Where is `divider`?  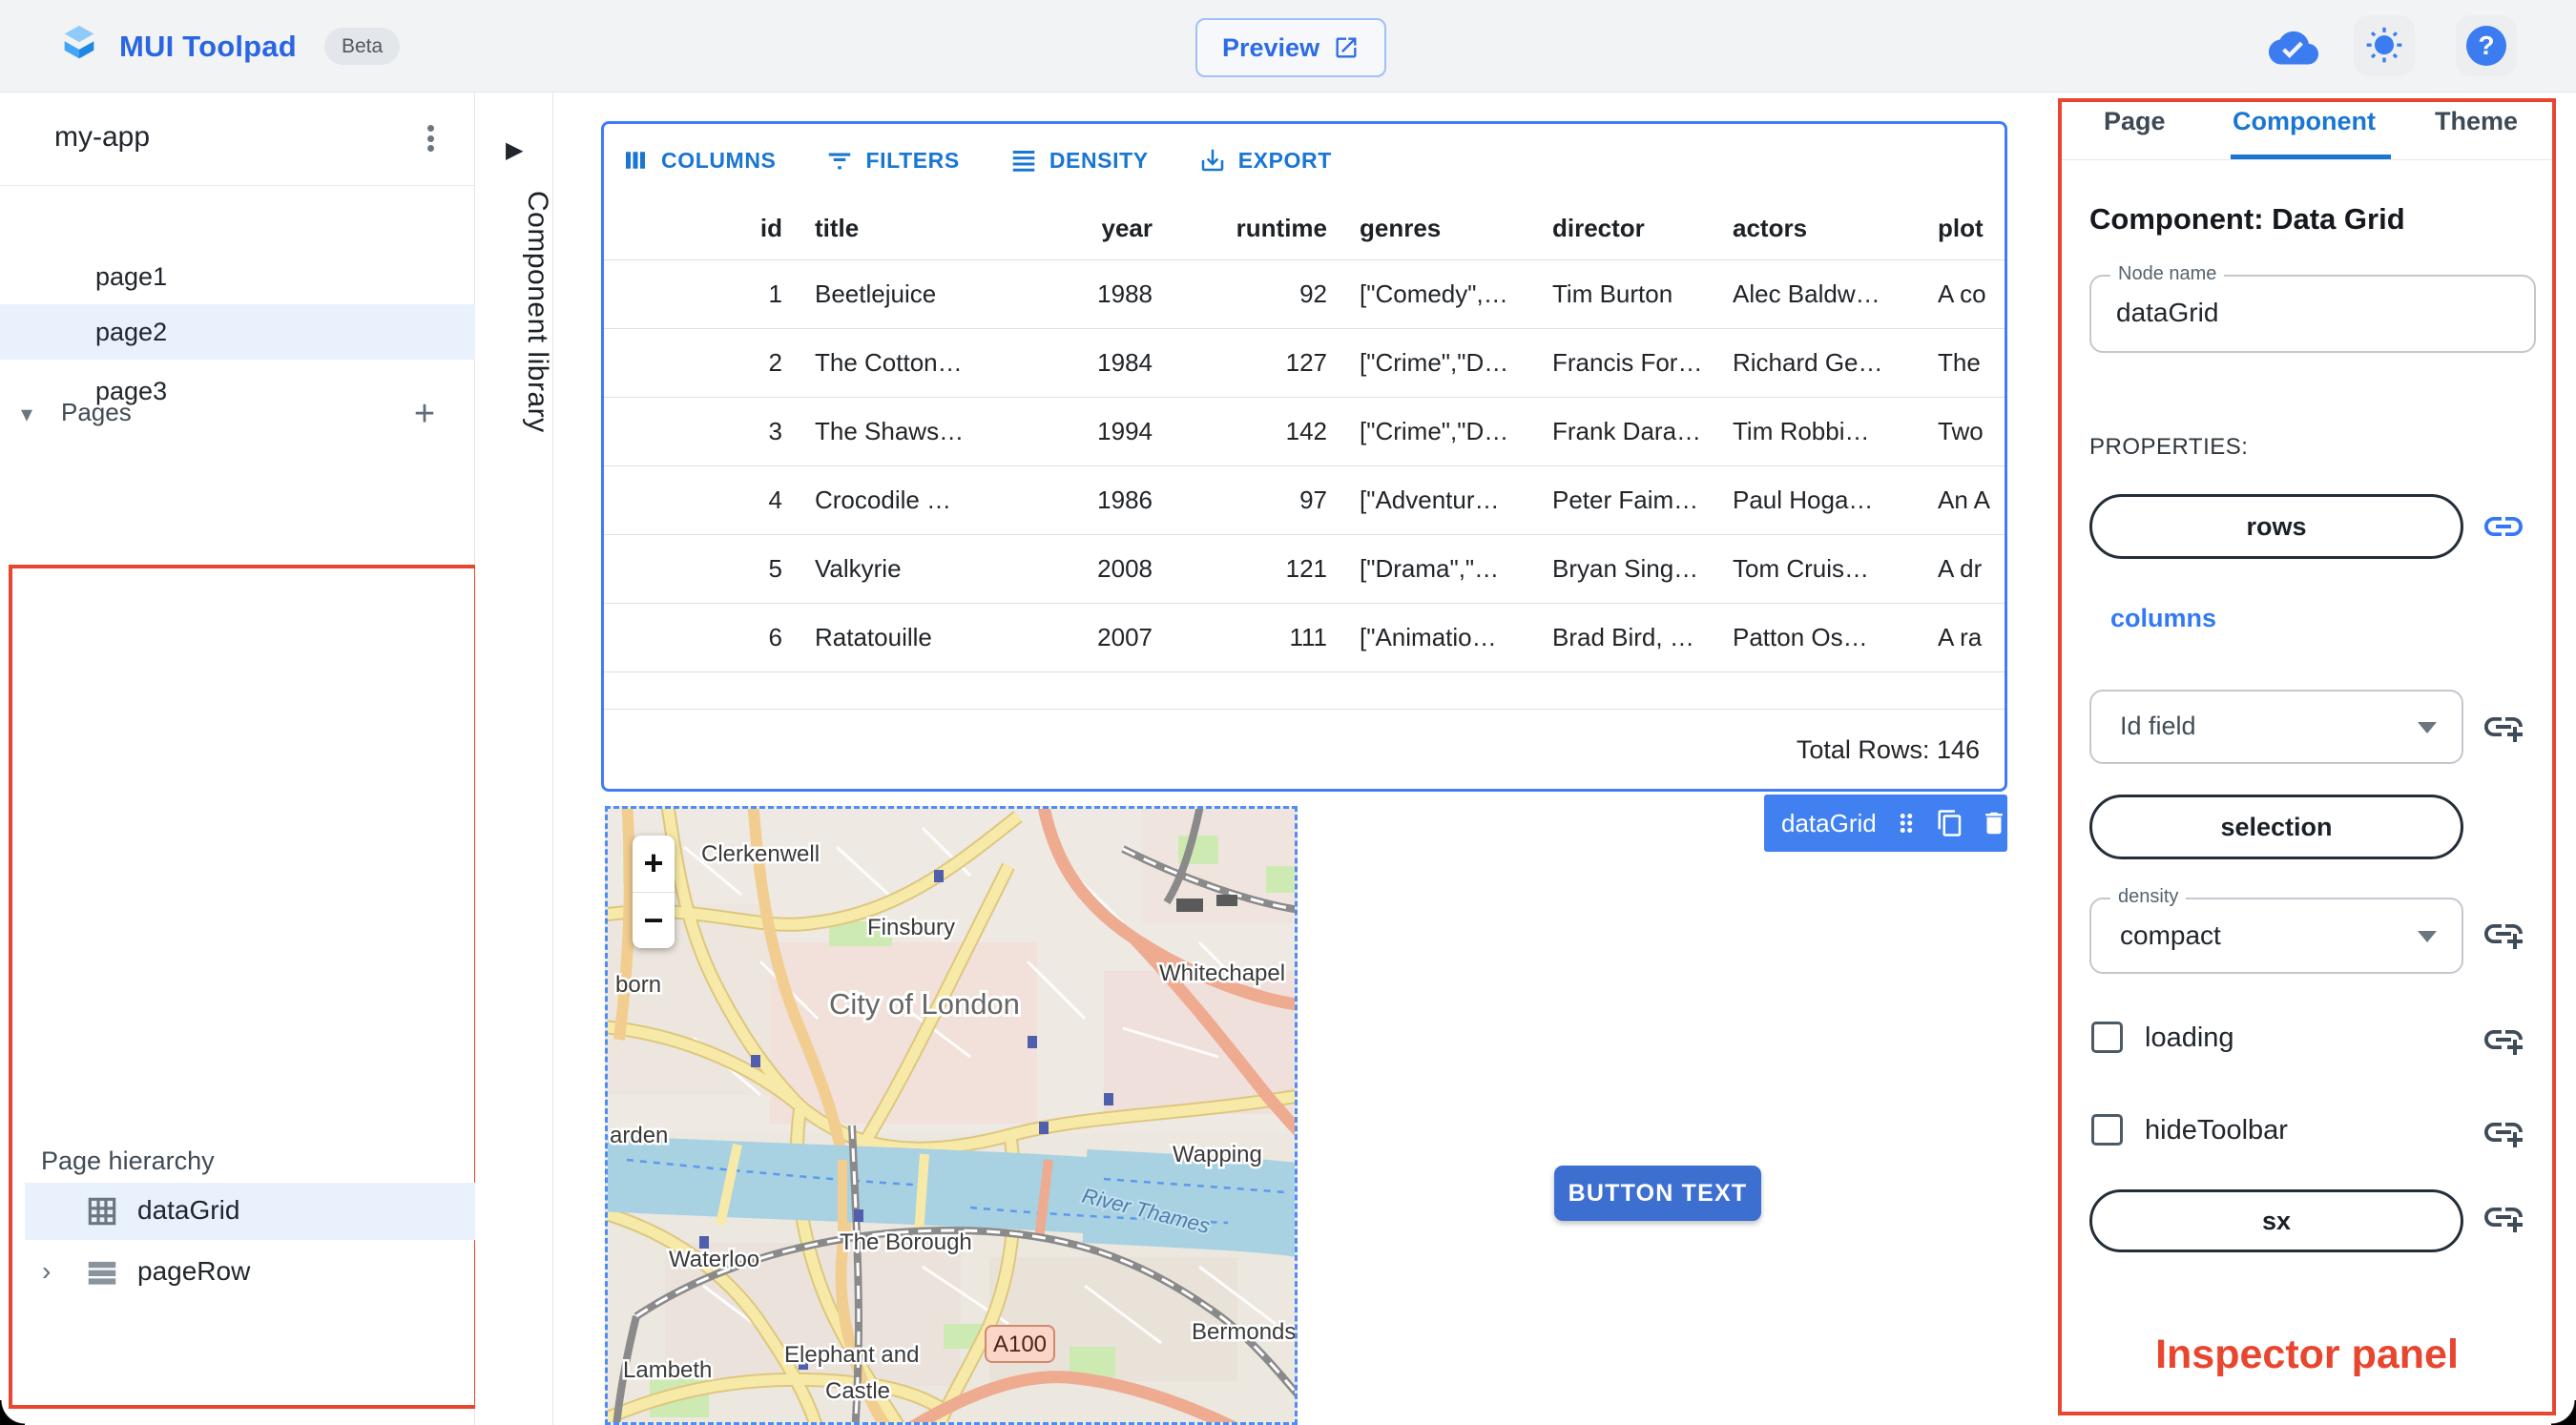
divider is located at coordinates (2307, 159).